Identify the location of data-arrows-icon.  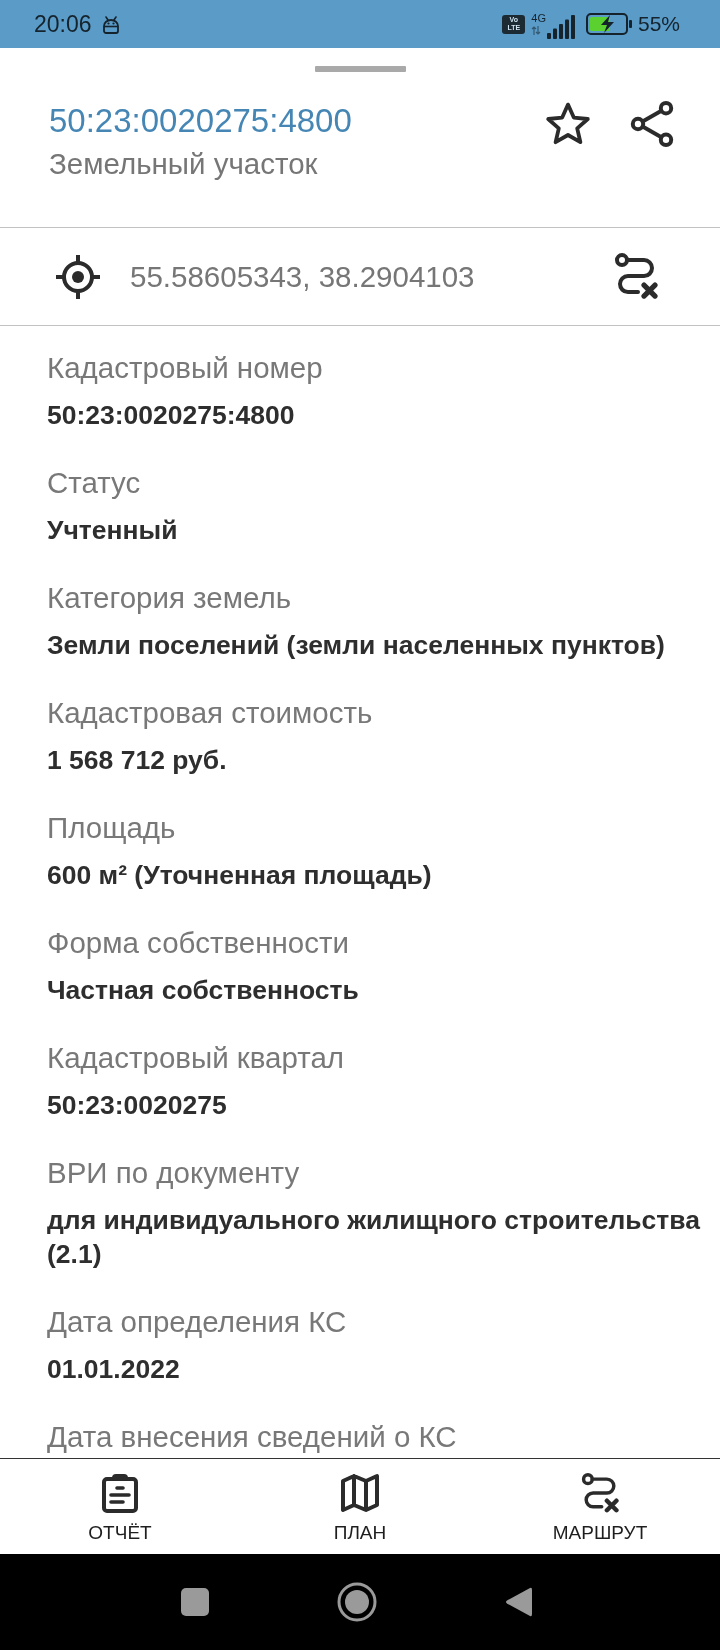
(536, 30).